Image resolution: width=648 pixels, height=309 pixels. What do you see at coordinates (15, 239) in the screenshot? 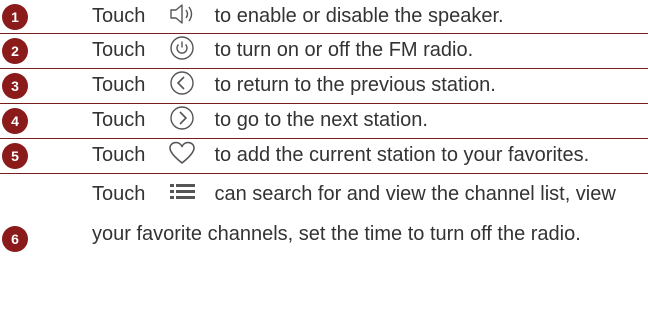
I see `step-badge-6: 6` at bounding box center [15, 239].